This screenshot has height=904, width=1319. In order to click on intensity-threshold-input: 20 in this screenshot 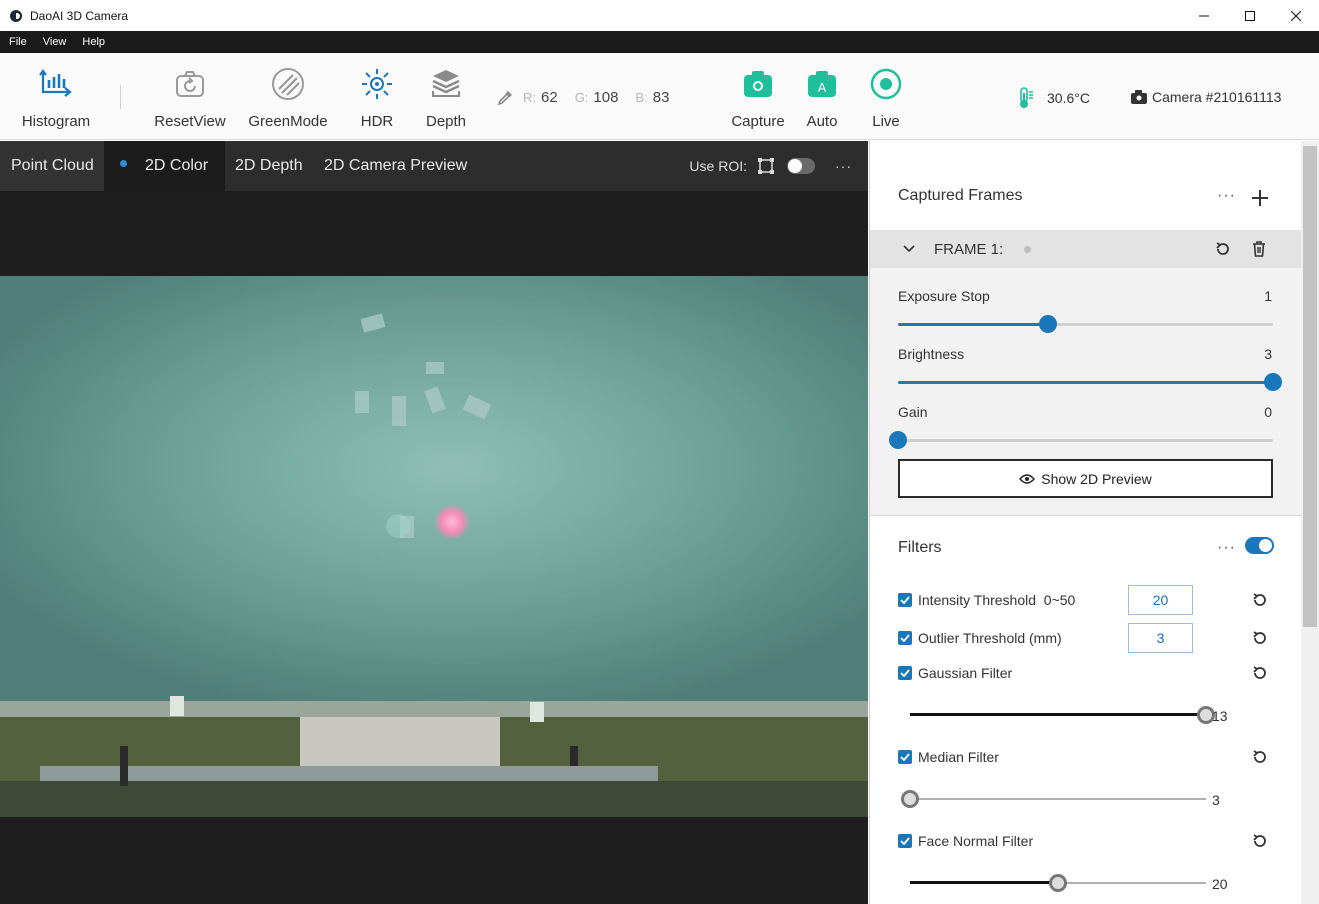, I will do `click(1160, 600)`.